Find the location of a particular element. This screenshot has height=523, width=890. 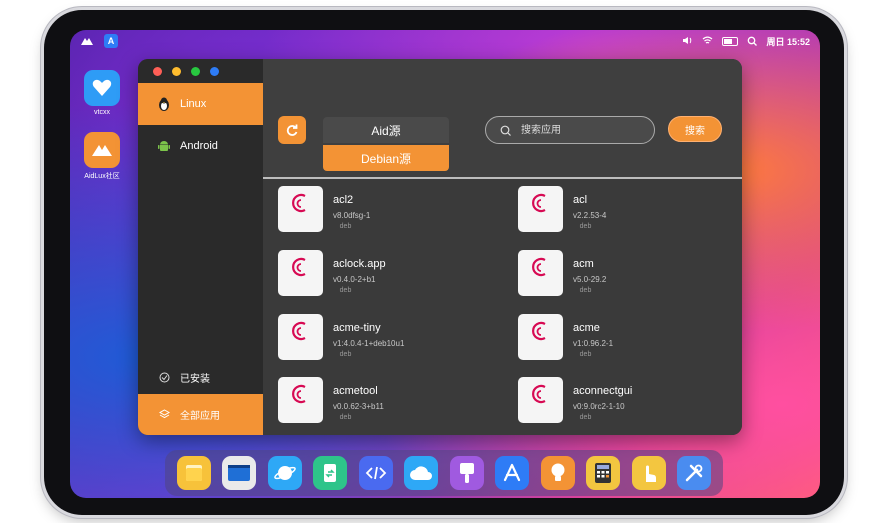

hand-icon is located at coordinates (650, 473).